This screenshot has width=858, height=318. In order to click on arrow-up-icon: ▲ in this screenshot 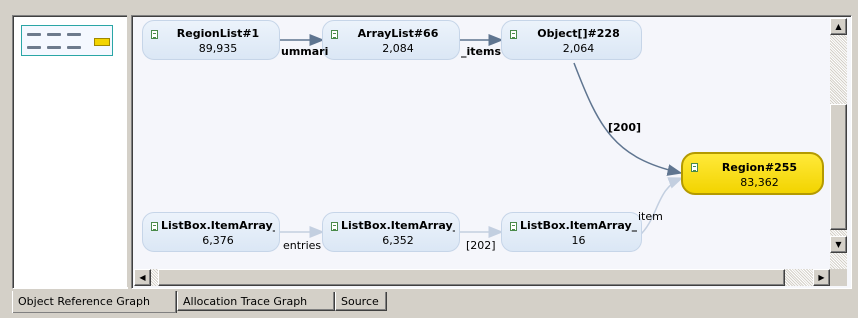, I will do `click(838, 26)`.